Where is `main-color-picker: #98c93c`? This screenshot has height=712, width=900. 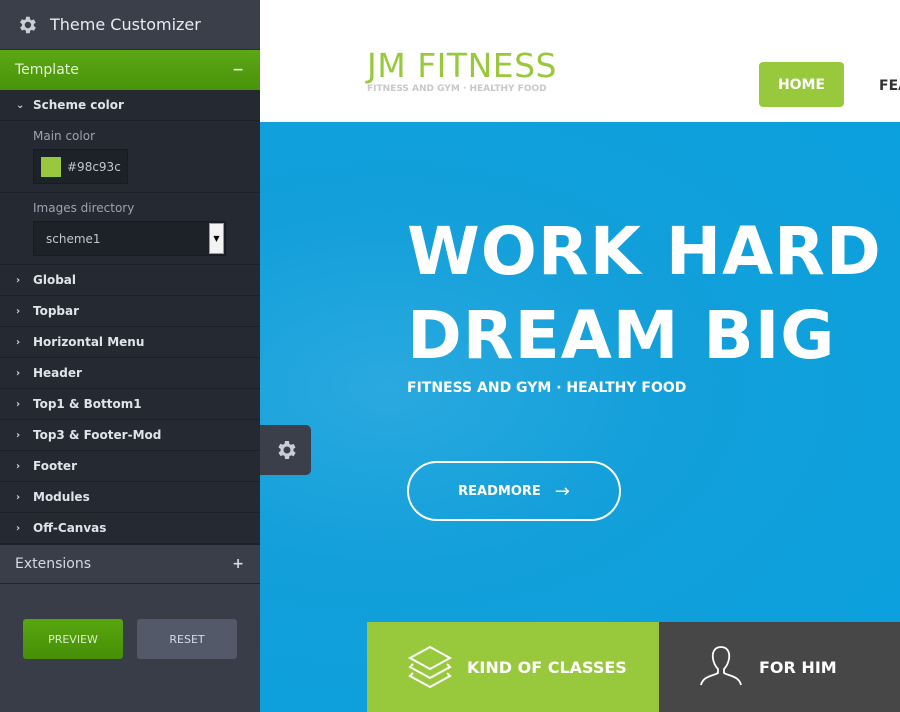
main-color-picker: #98c93c is located at coordinates (80, 166).